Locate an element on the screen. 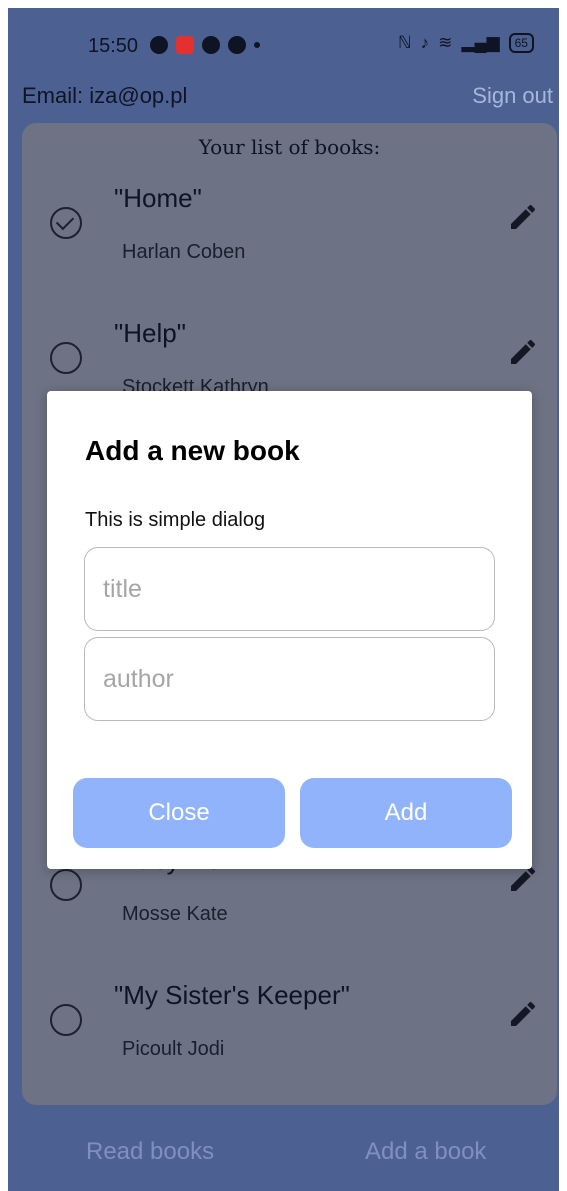  title-input is located at coordinates (289, 589).